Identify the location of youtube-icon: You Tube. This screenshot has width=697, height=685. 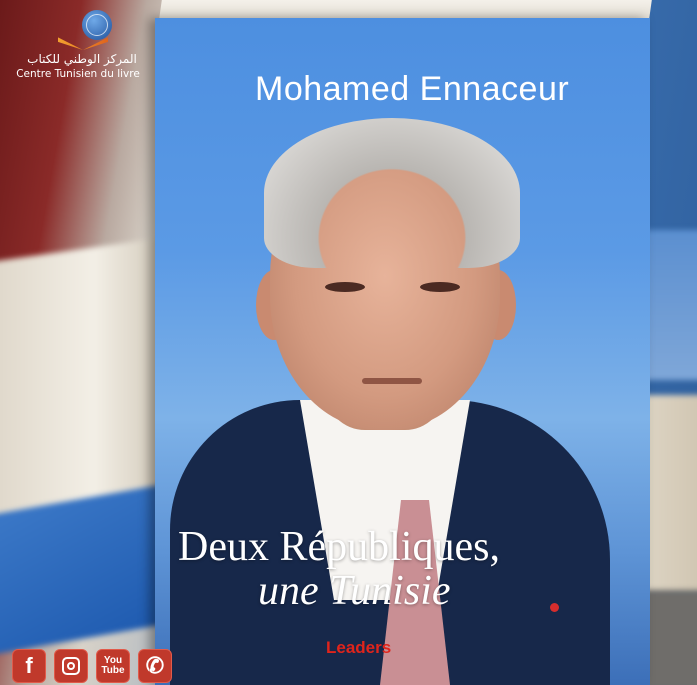
(113, 666).